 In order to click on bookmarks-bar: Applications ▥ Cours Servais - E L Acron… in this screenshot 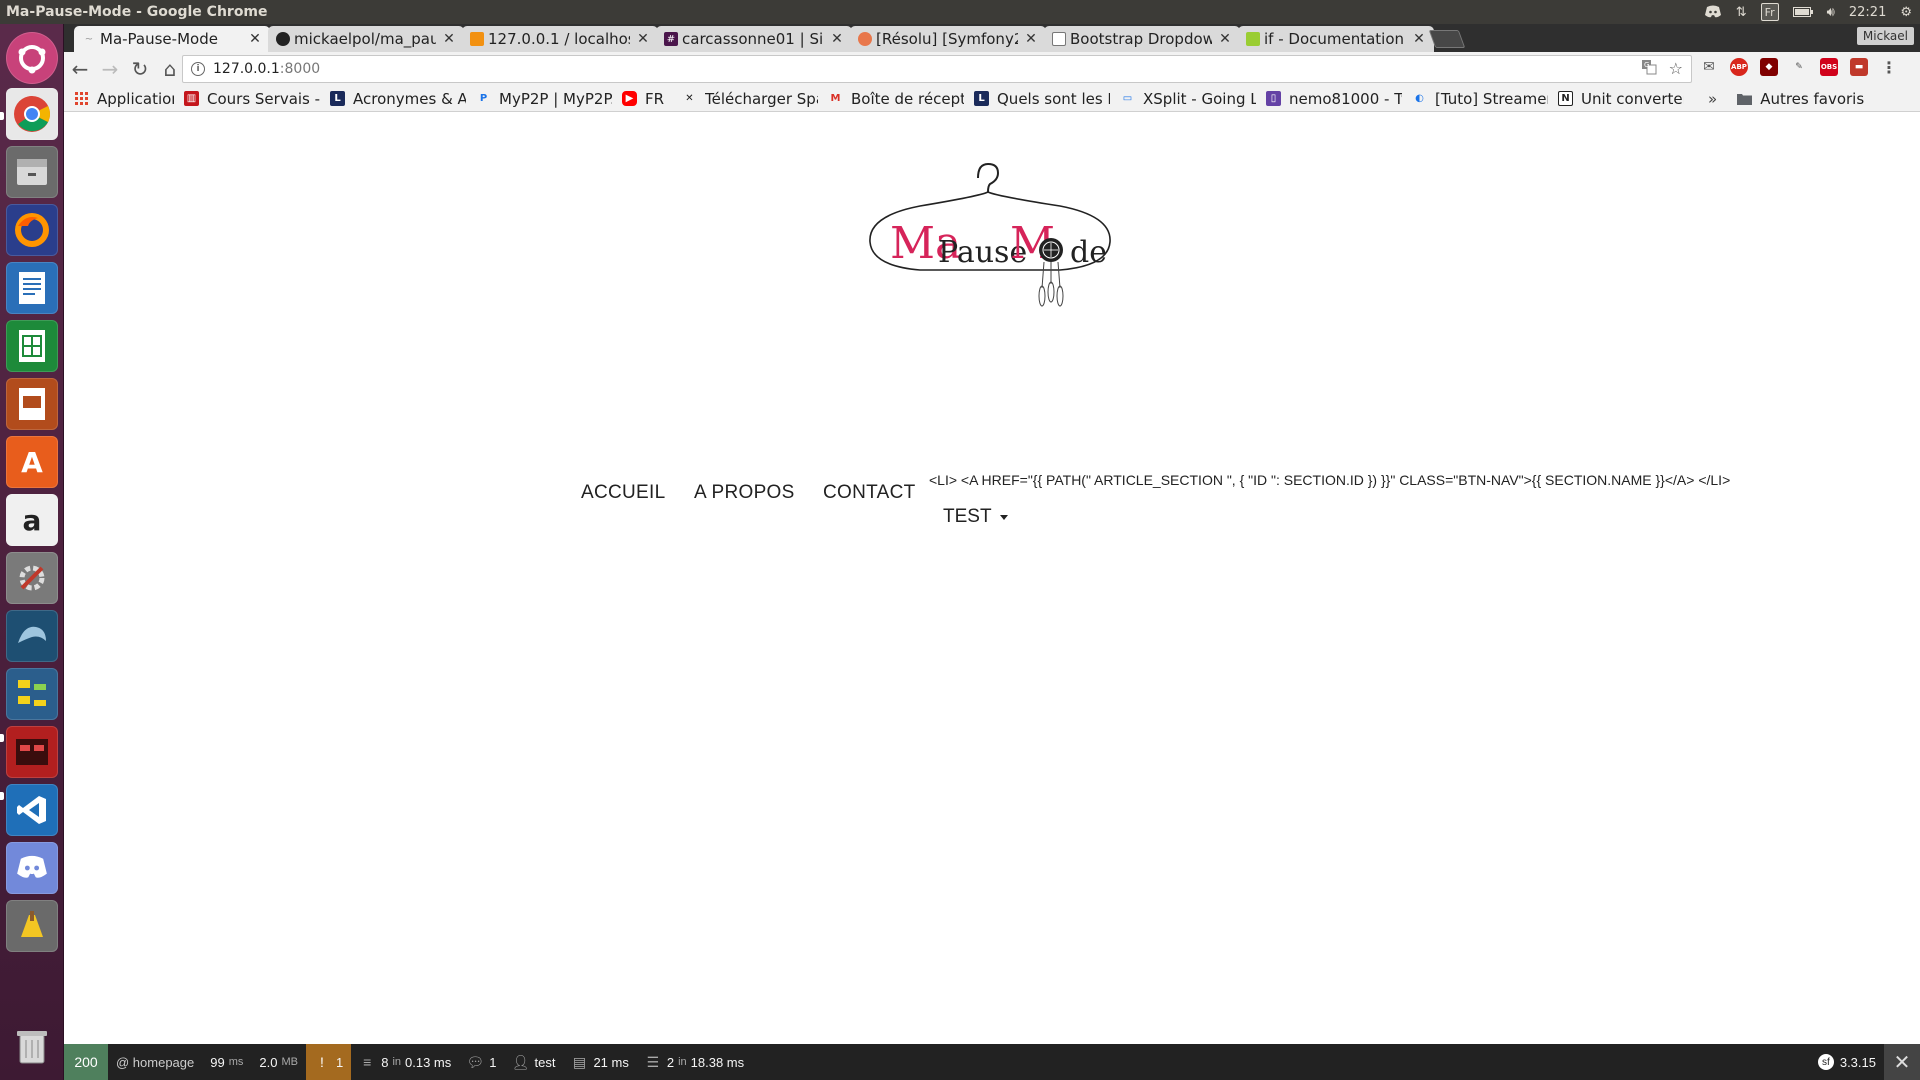, I will do `click(992, 99)`.